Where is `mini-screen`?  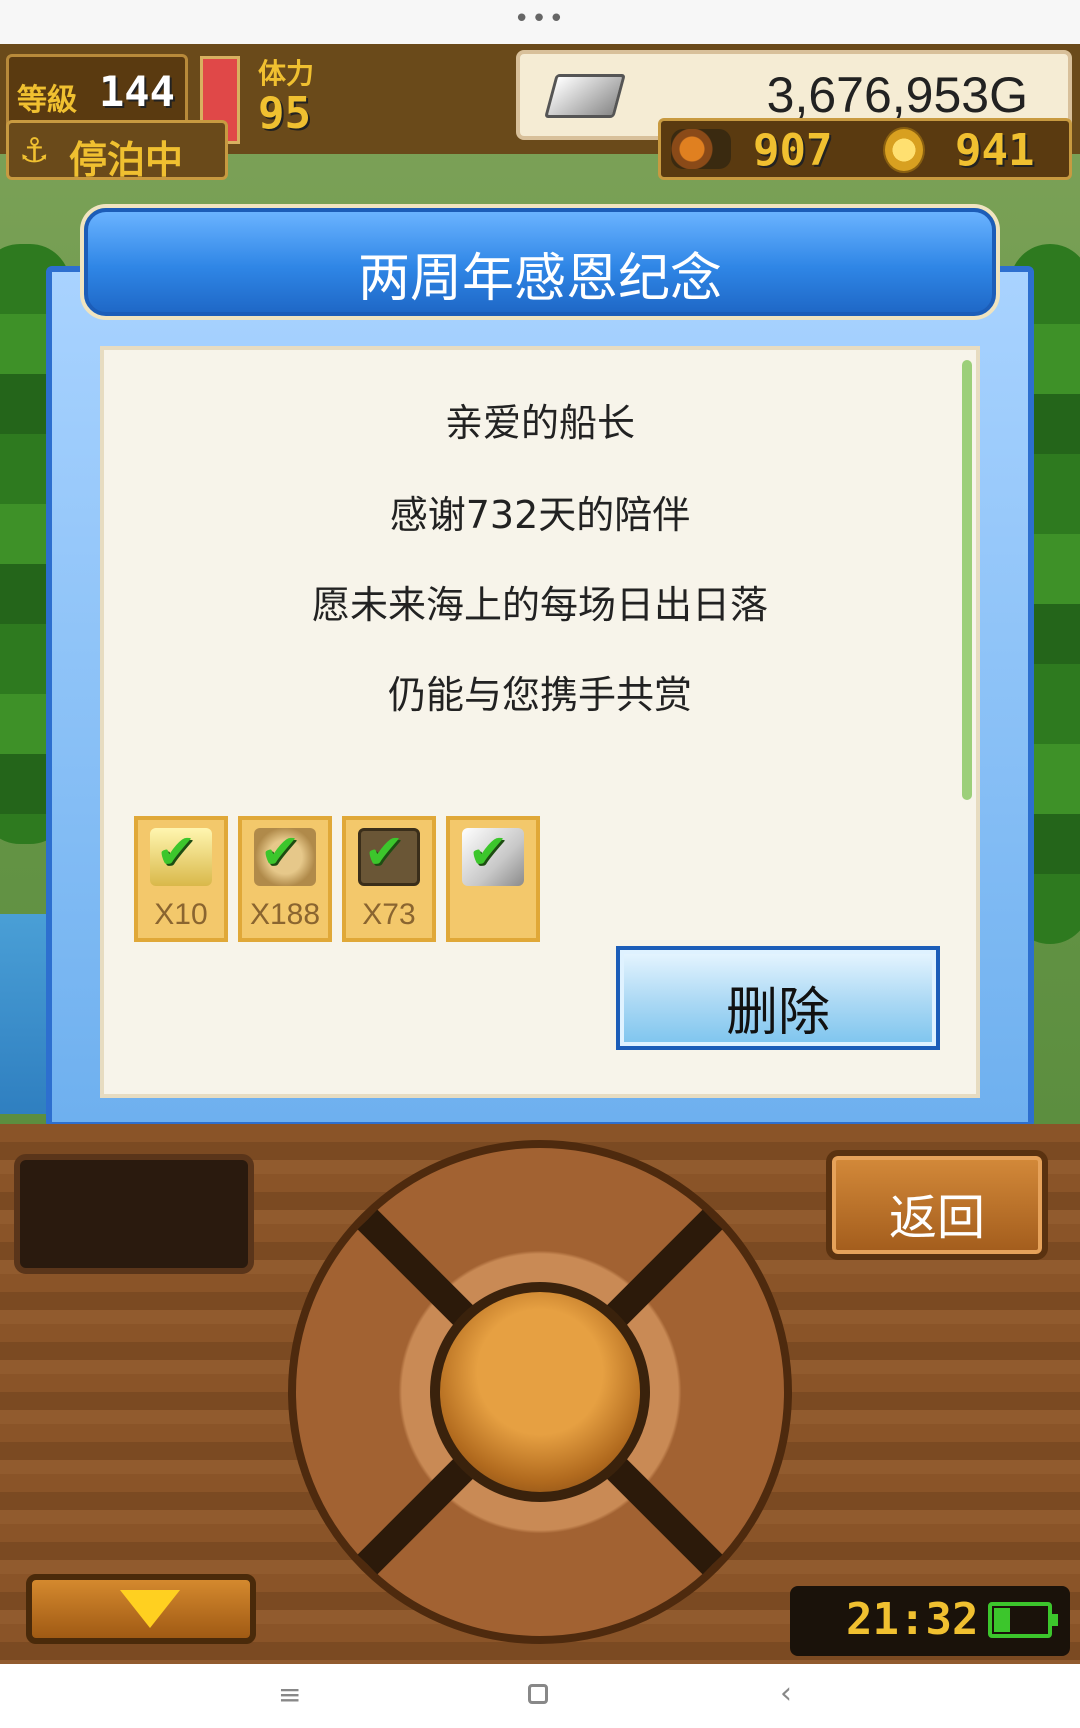 mini-screen is located at coordinates (134, 1214).